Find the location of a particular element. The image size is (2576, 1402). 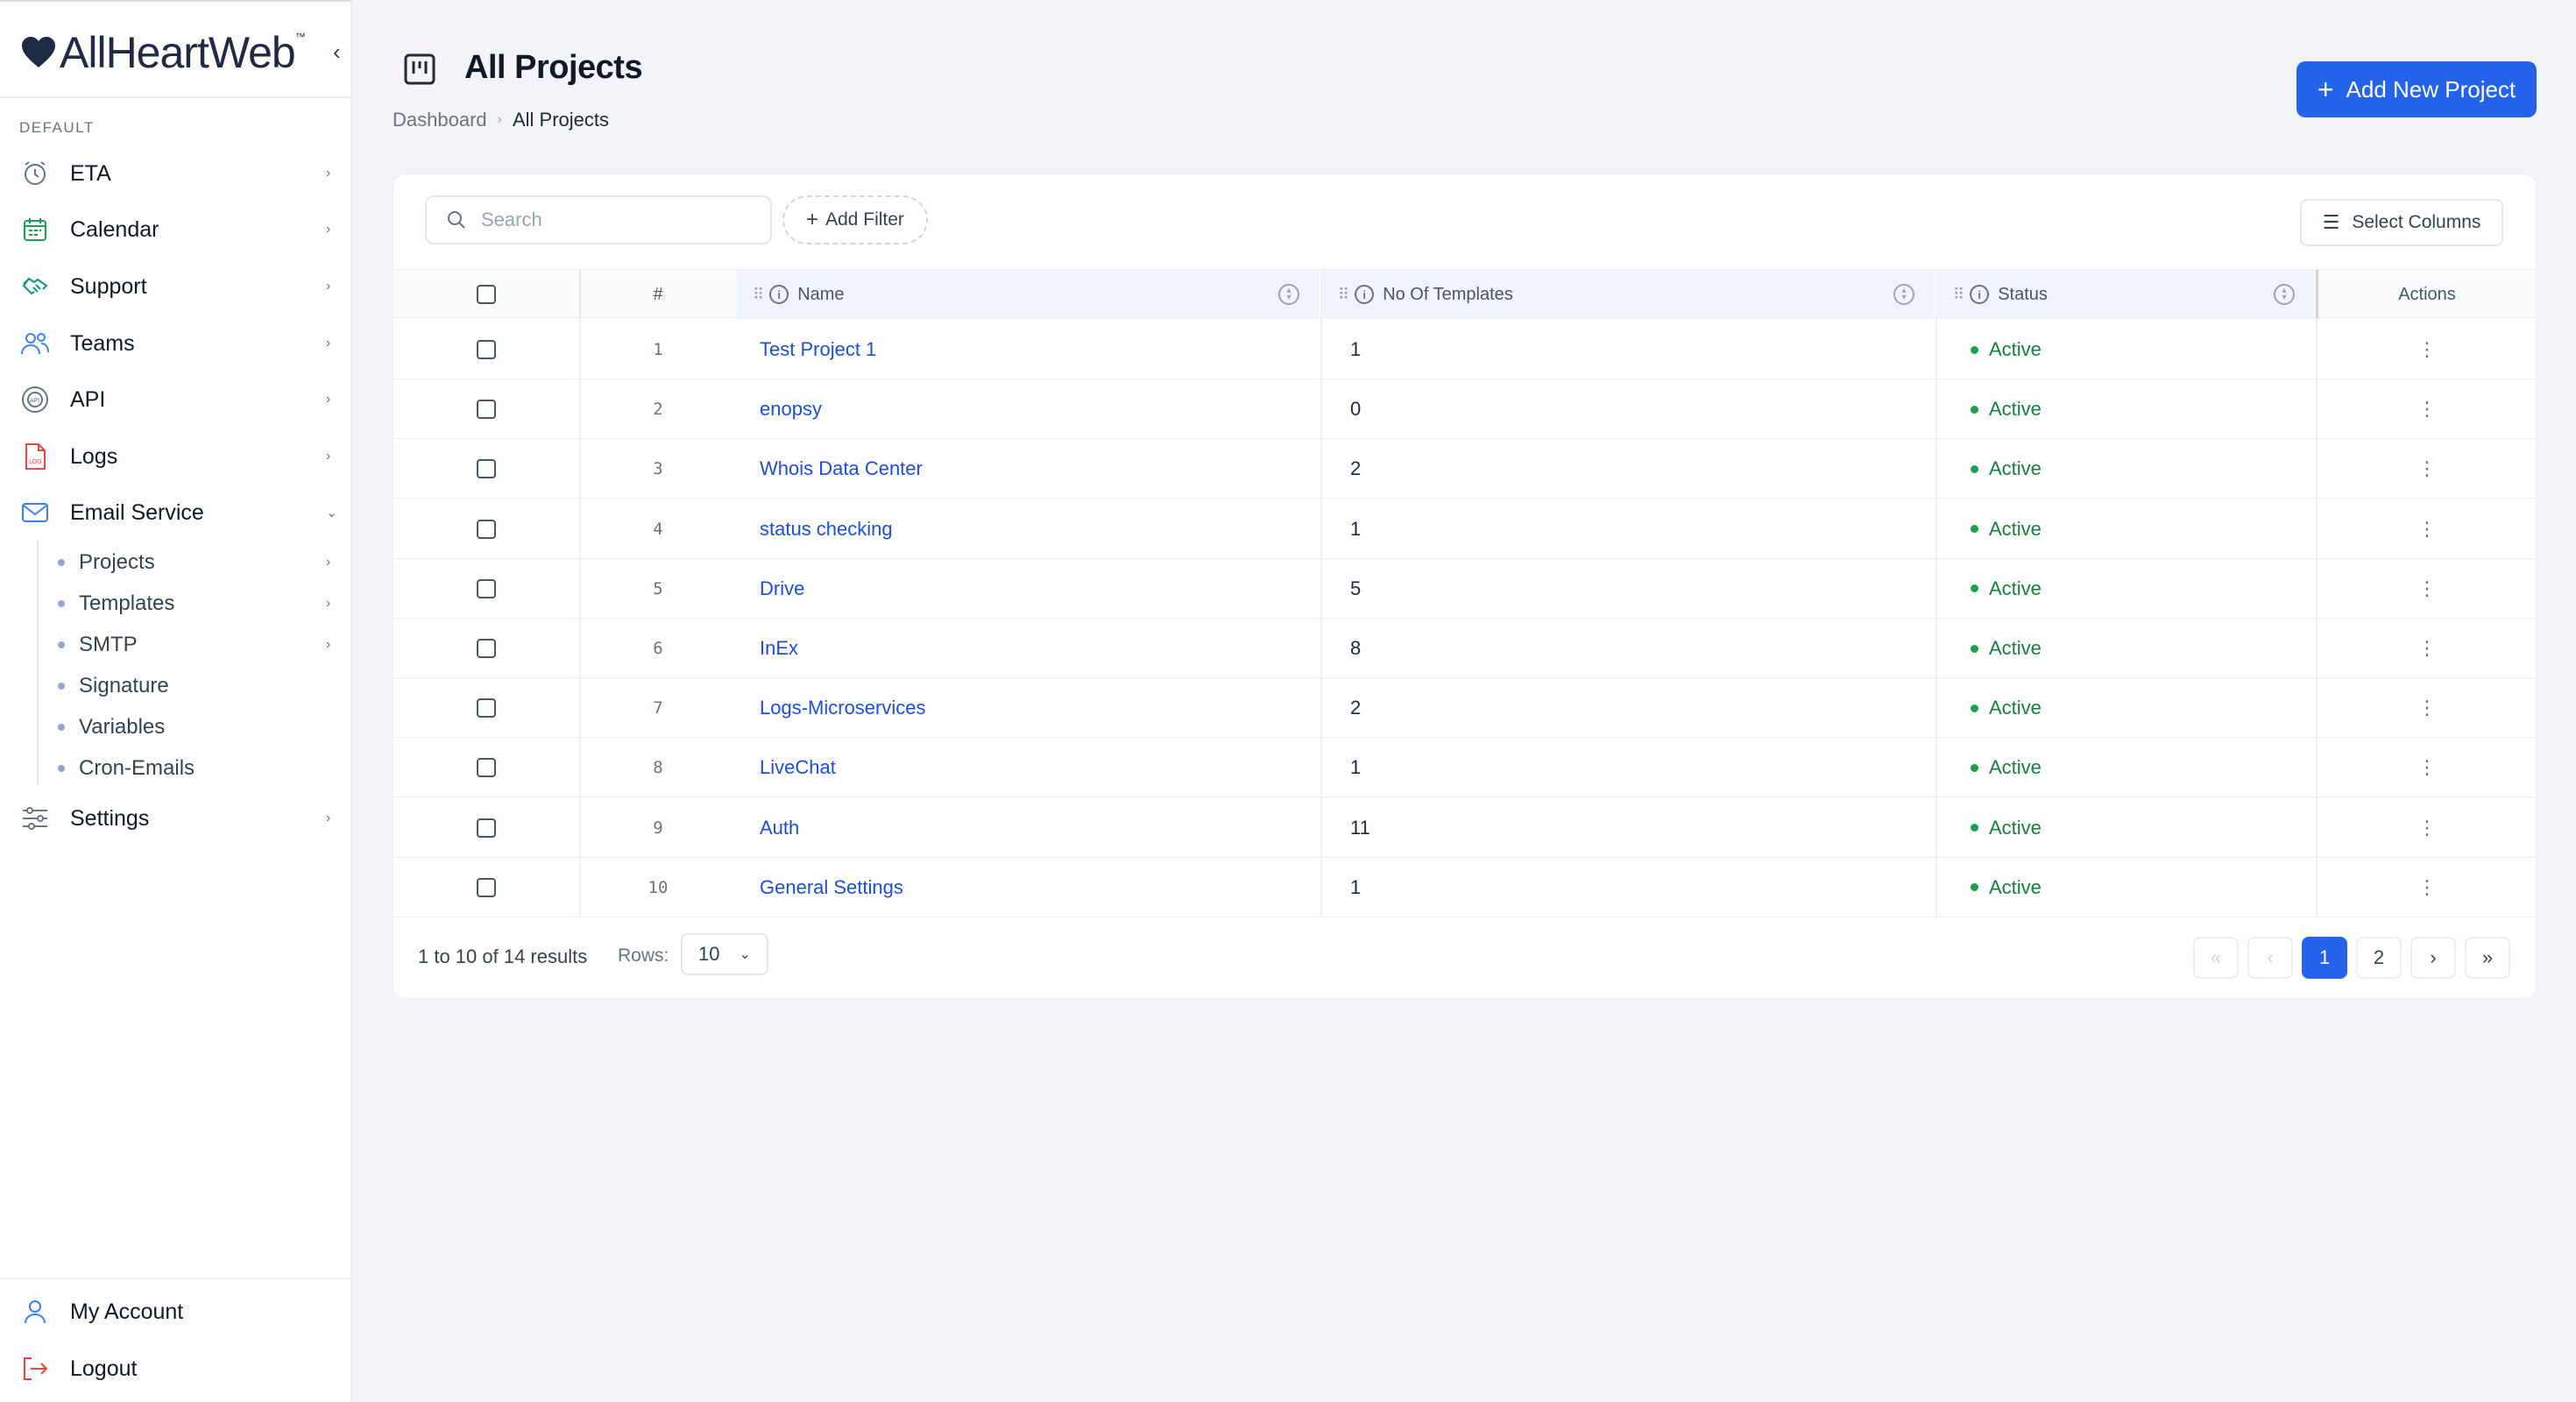

add-new-project-button: + Add New Project is located at coordinates (2416, 89).